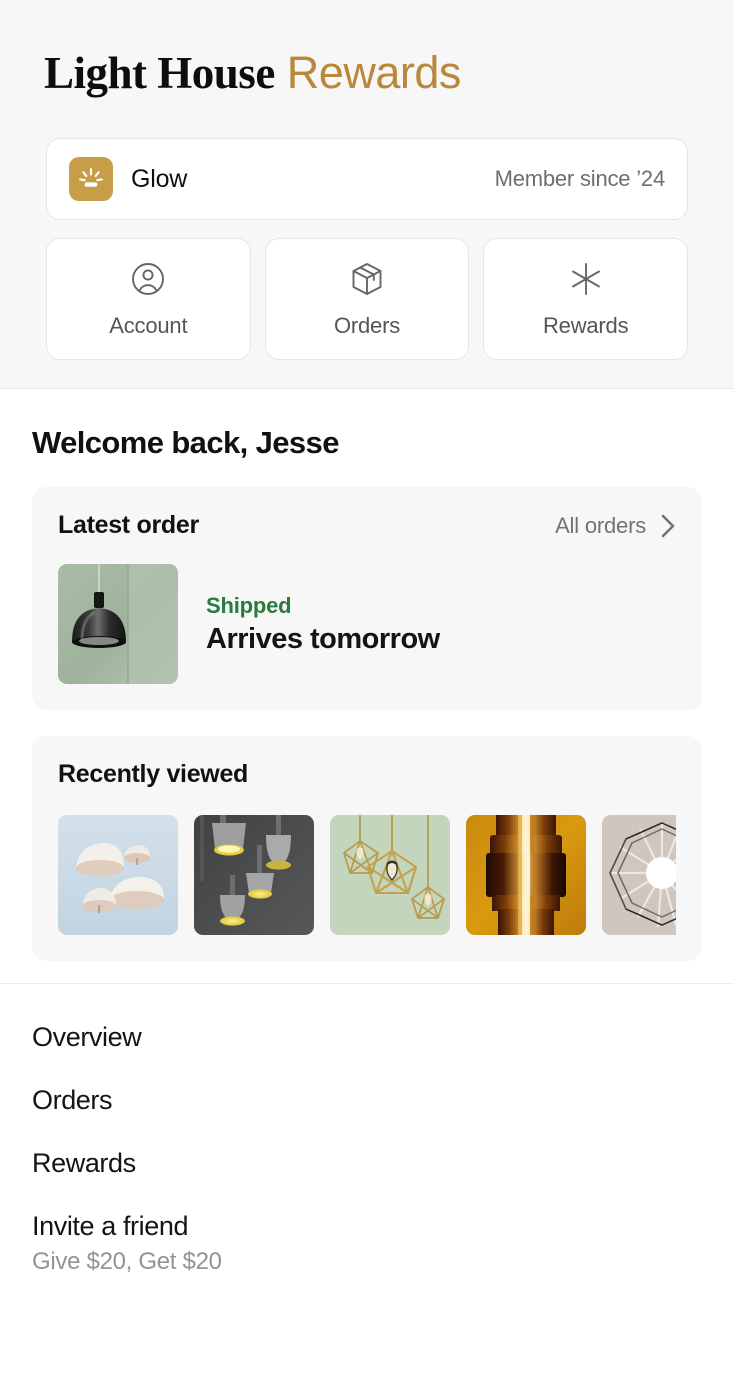 This screenshot has width=734, height=1373. What do you see at coordinates (323, 638) in the screenshot?
I see `order-eta-text: Arrives tomorrow` at bounding box center [323, 638].